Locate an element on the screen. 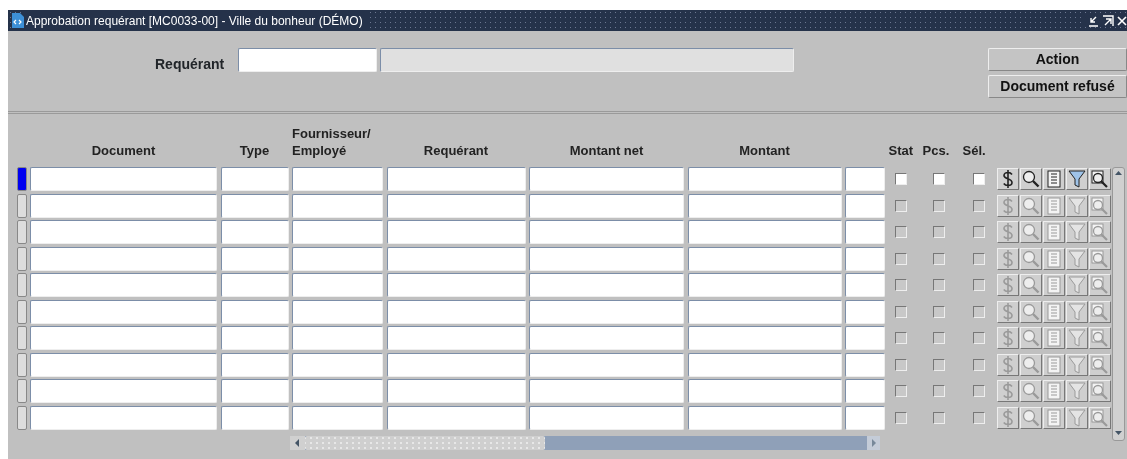 This screenshot has height=459, width=1127. row-indicator is located at coordinates (22, 179).